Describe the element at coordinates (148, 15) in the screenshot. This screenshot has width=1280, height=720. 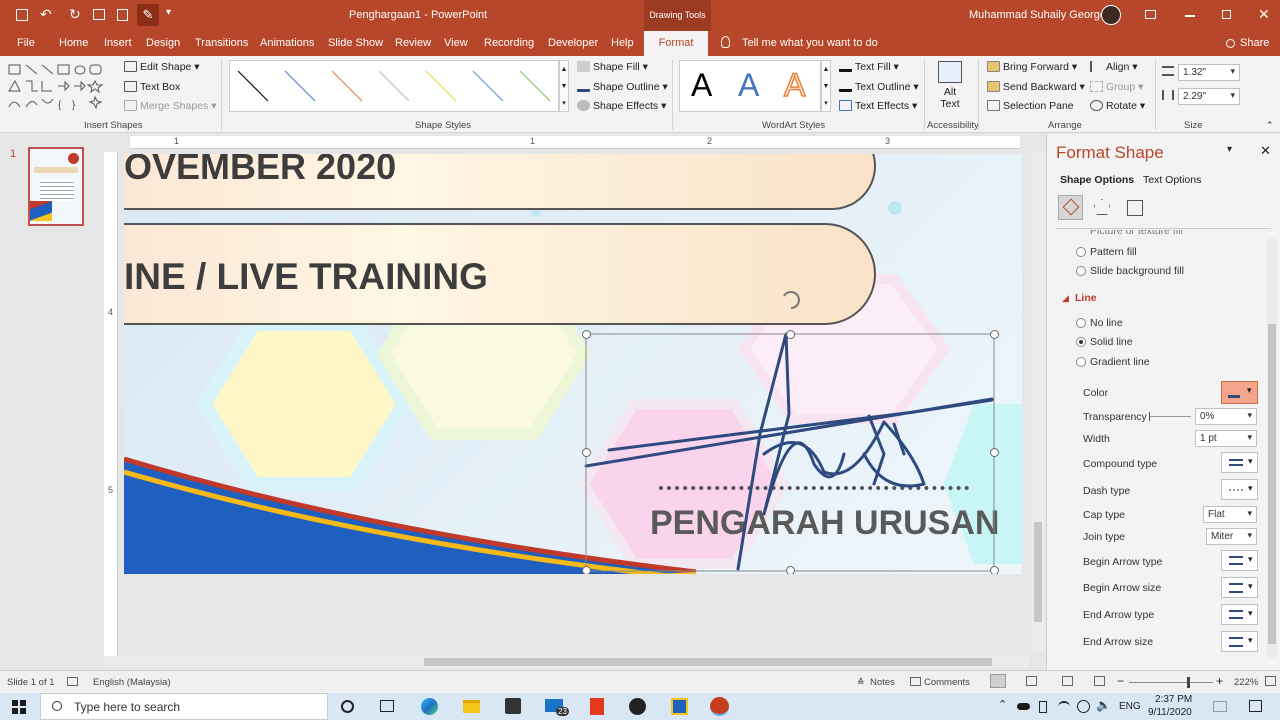
I see `pen-icon: ✎` at that location.